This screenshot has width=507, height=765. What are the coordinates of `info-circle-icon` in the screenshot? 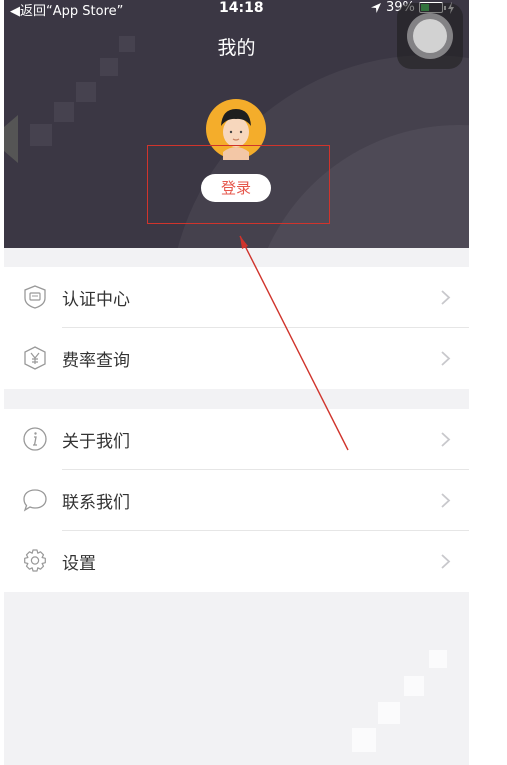 It's located at (35, 439).